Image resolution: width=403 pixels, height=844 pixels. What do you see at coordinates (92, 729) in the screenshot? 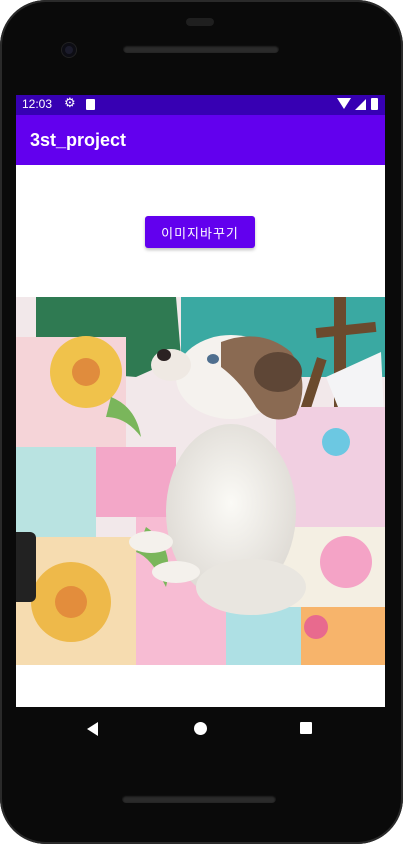
I see `back-icon` at bounding box center [92, 729].